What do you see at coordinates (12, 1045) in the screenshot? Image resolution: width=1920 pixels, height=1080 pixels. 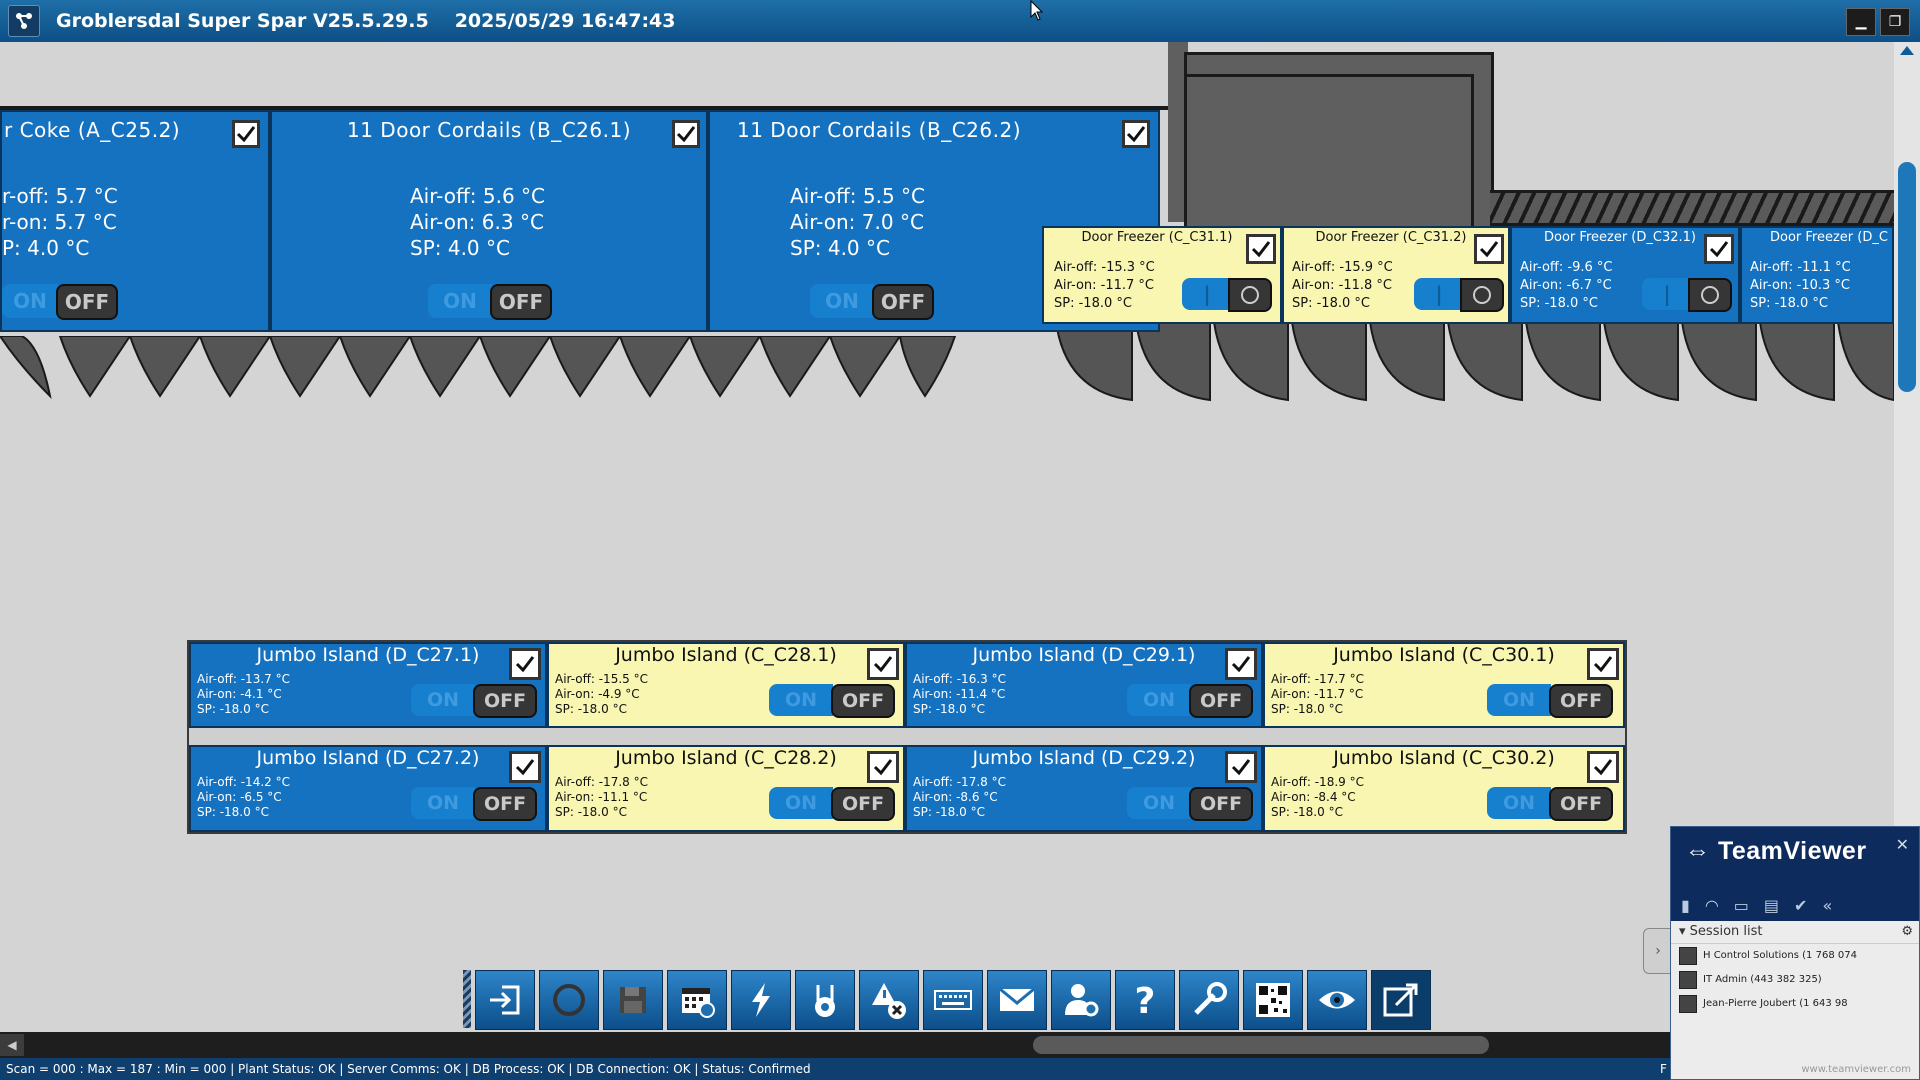 I see `scroll-left-icon: ◀` at bounding box center [12, 1045].